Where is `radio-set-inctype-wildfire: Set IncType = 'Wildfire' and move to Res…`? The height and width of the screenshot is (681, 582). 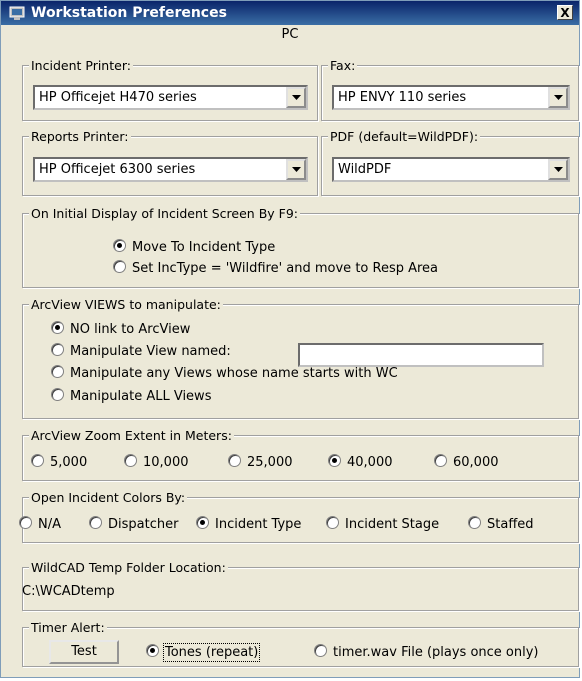
radio-set-inctype-wildfire: Set IncType = 'Wildfire' and move to Res… is located at coordinates (275, 268).